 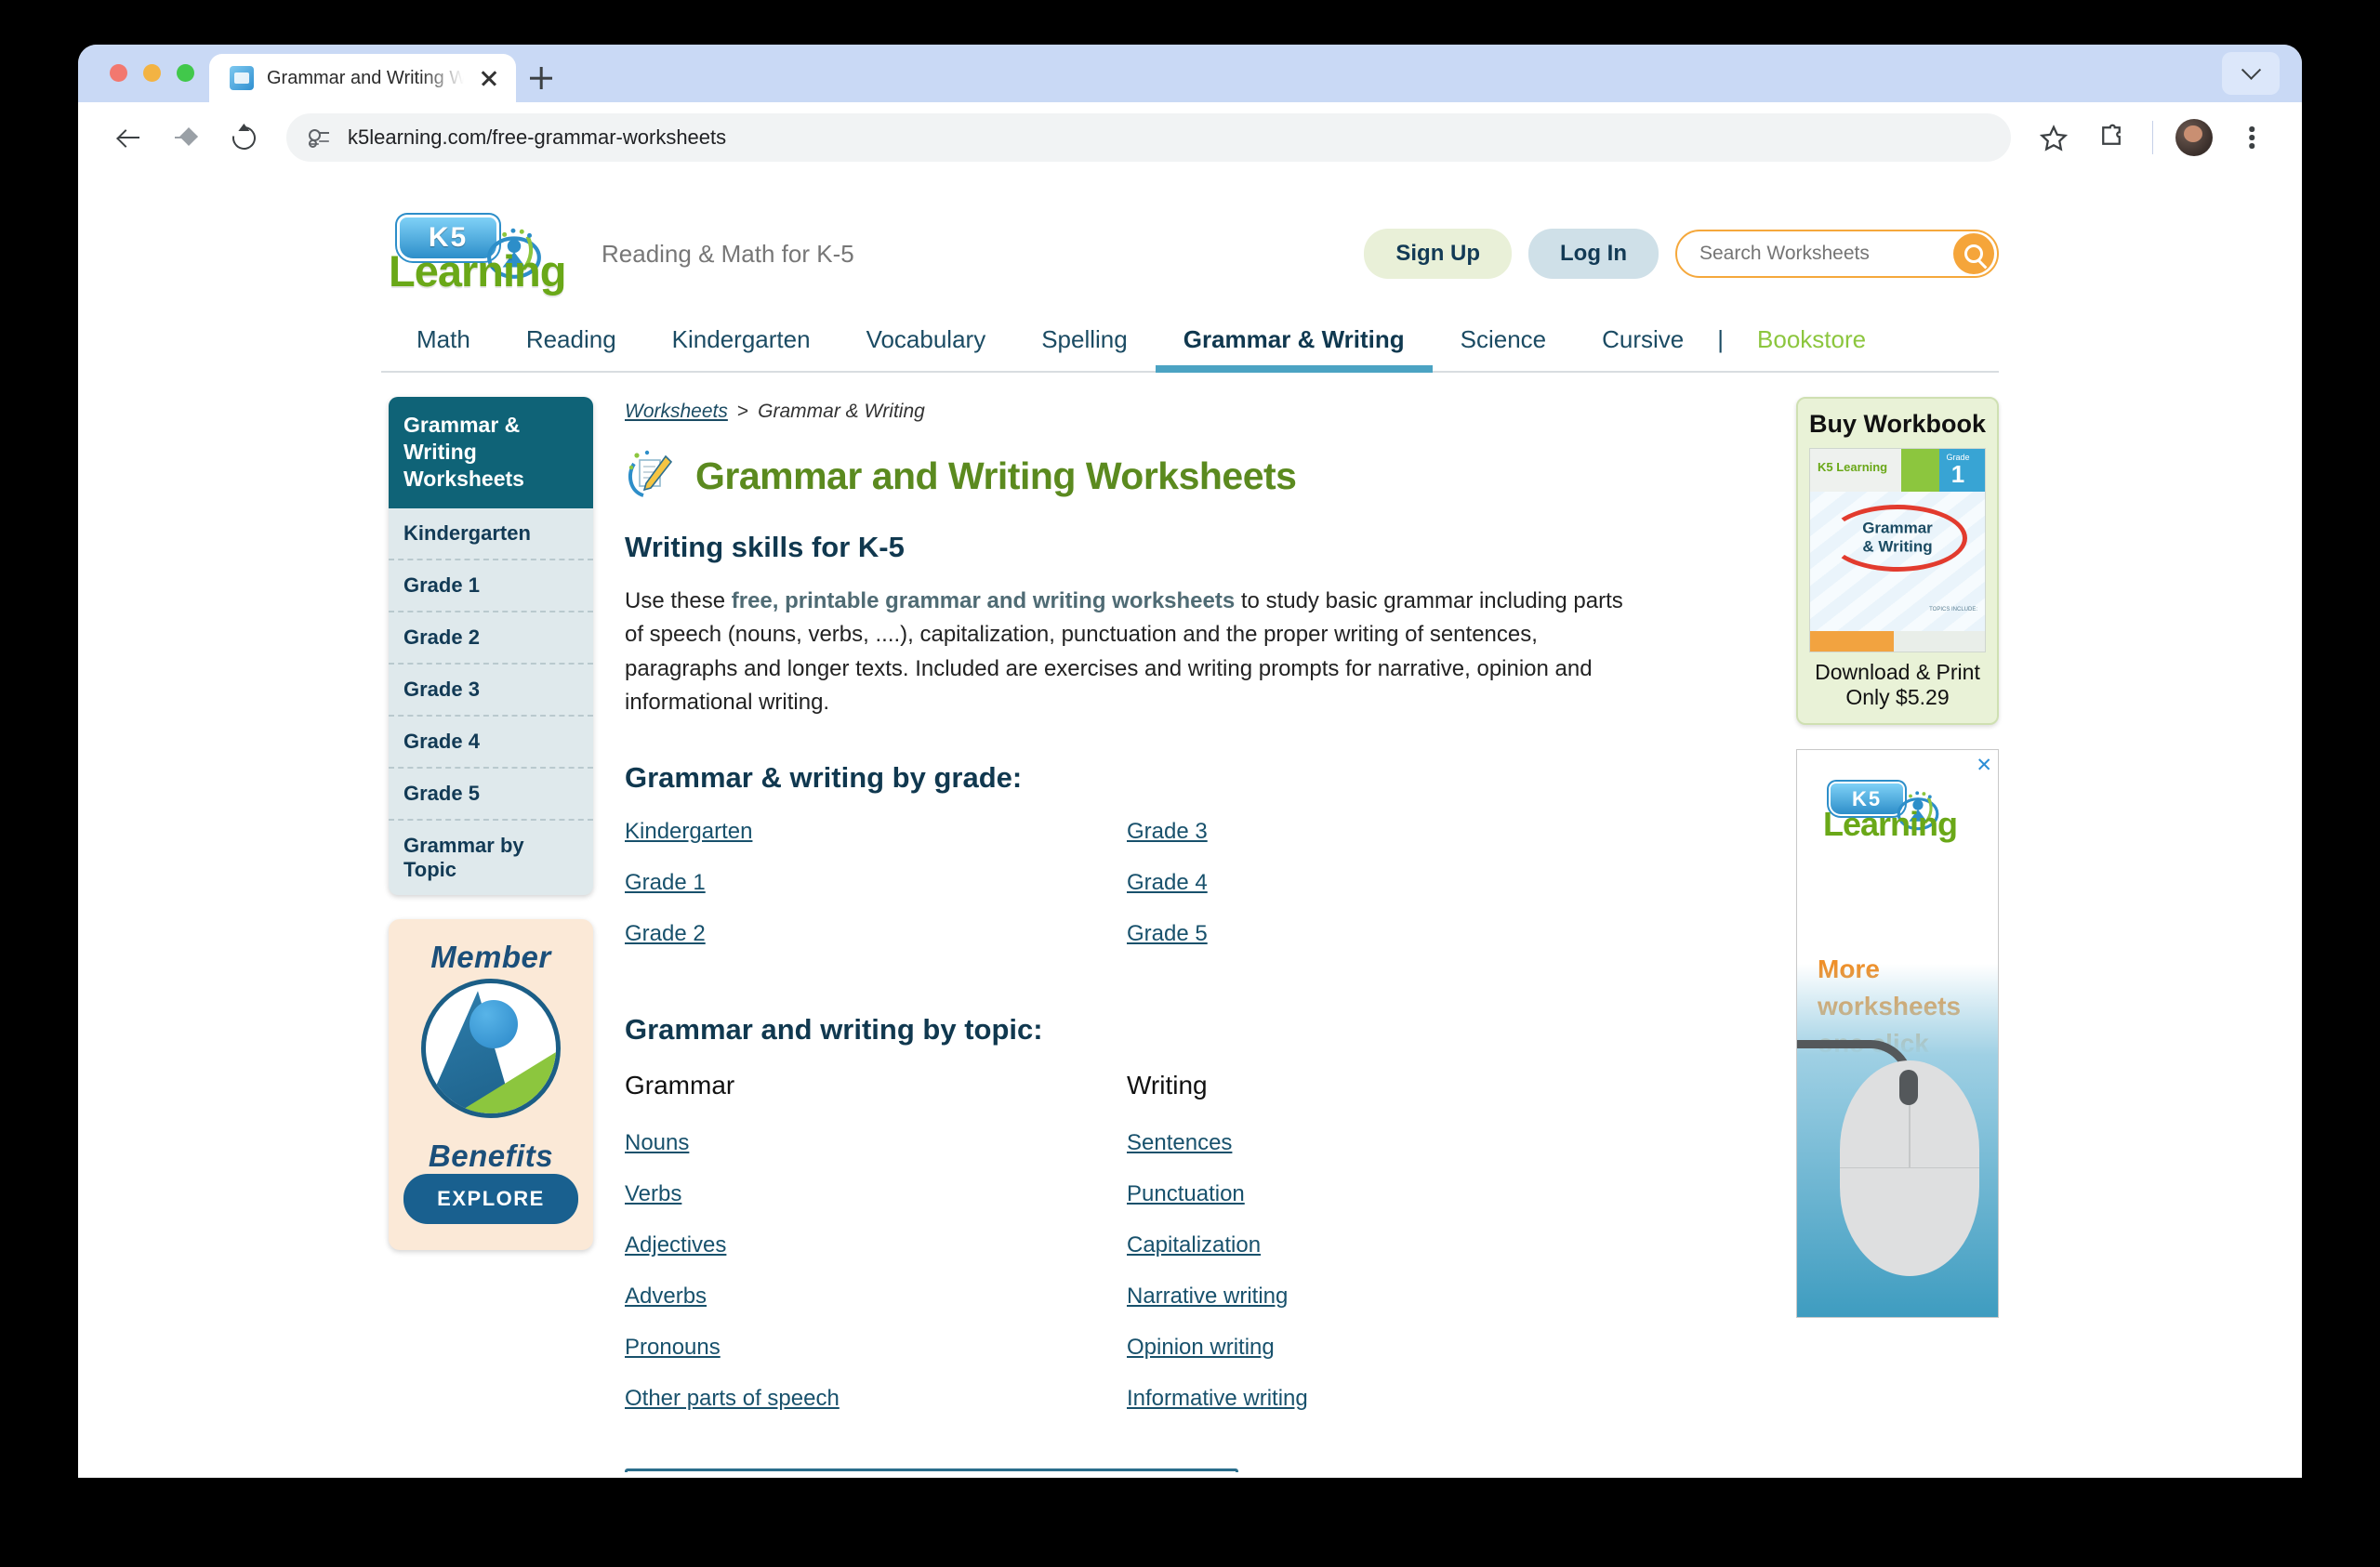 What do you see at coordinates (1378, 1399) in the screenshot?
I see `topic-link-informative-writing: Informative writing` at bounding box center [1378, 1399].